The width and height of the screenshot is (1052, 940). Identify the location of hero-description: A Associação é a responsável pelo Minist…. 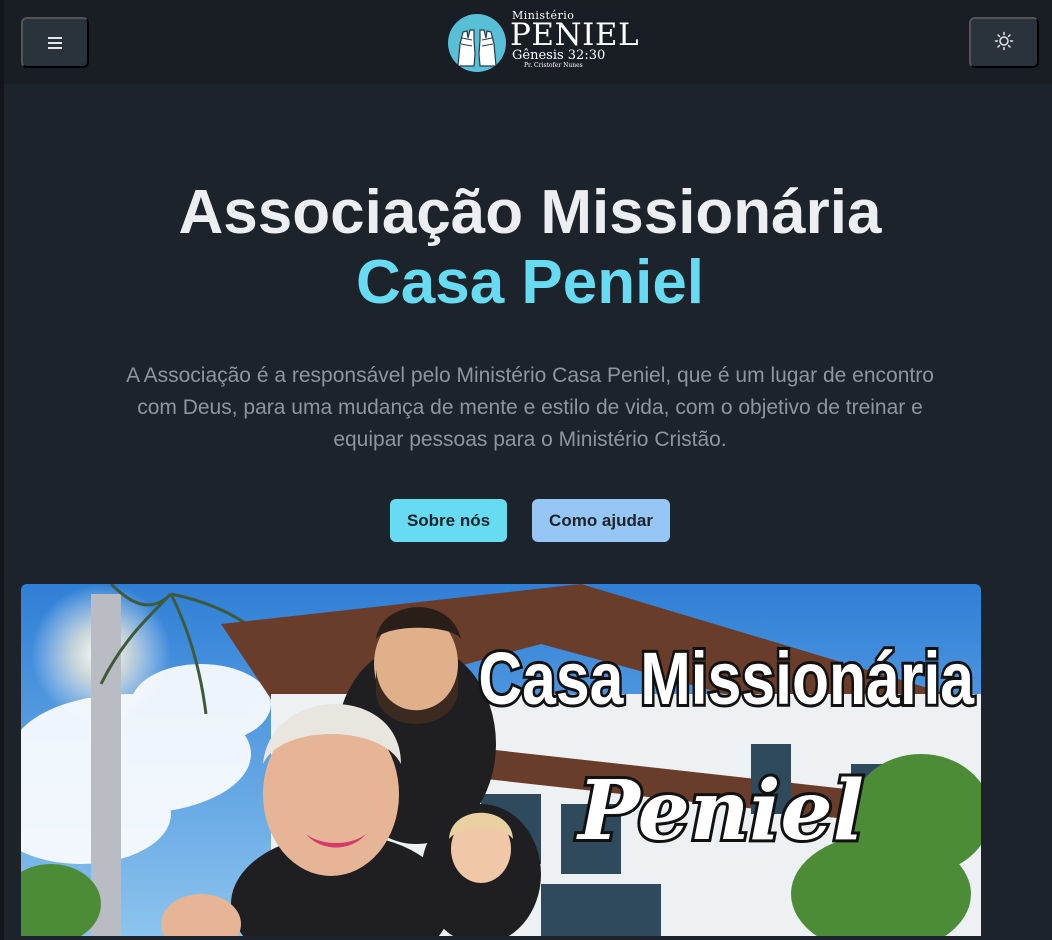
(530, 407).